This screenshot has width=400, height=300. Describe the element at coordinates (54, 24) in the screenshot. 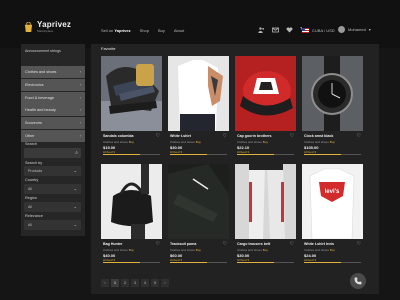

I see `brand-name: Yaprivez` at that location.